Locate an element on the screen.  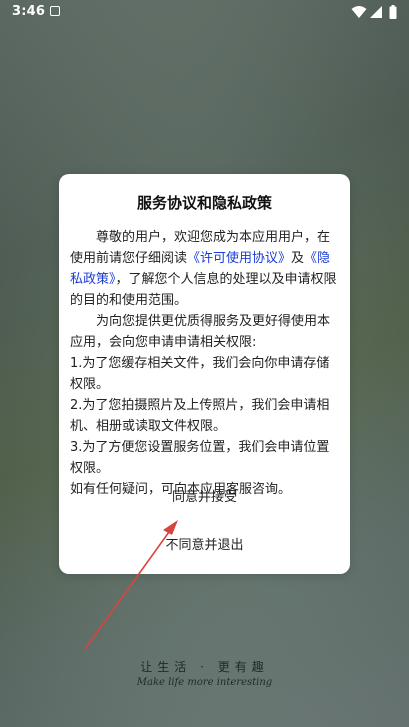
app-notification-icon is located at coordinates (55, 11).